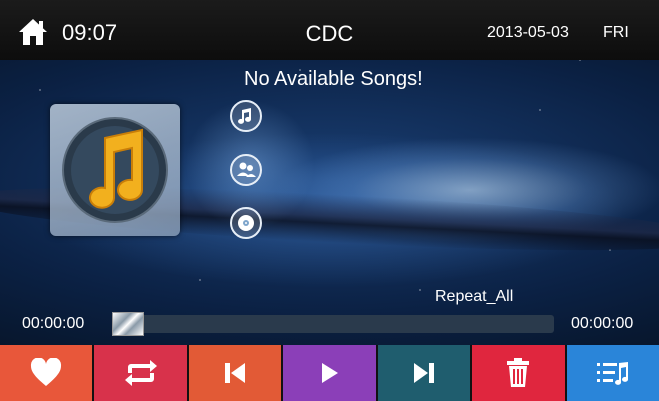 The image size is (659, 401). I want to click on heart-icon, so click(46, 372).